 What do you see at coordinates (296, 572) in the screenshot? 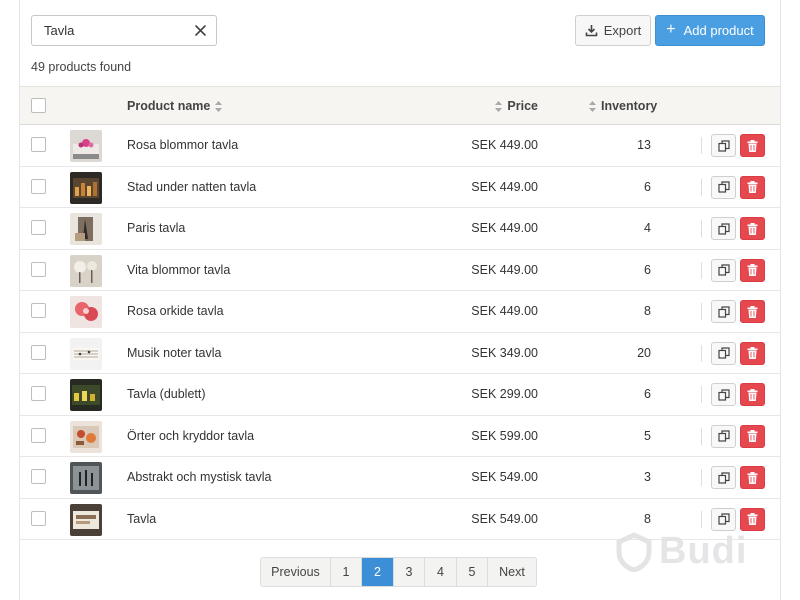
I see `previous-page-button: Previous` at bounding box center [296, 572].